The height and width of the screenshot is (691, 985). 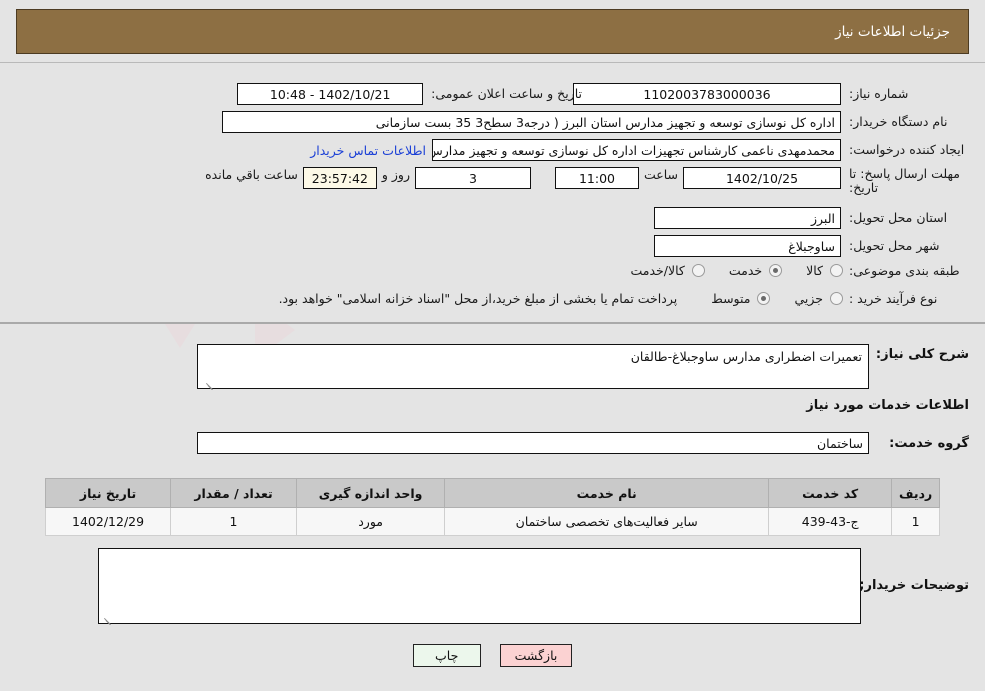 What do you see at coordinates (904, 181) in the screenshot?
I see `deadline-label: مهلت ارسال پاسخ: تا تاریخ:` at bounding box center [904, 181].